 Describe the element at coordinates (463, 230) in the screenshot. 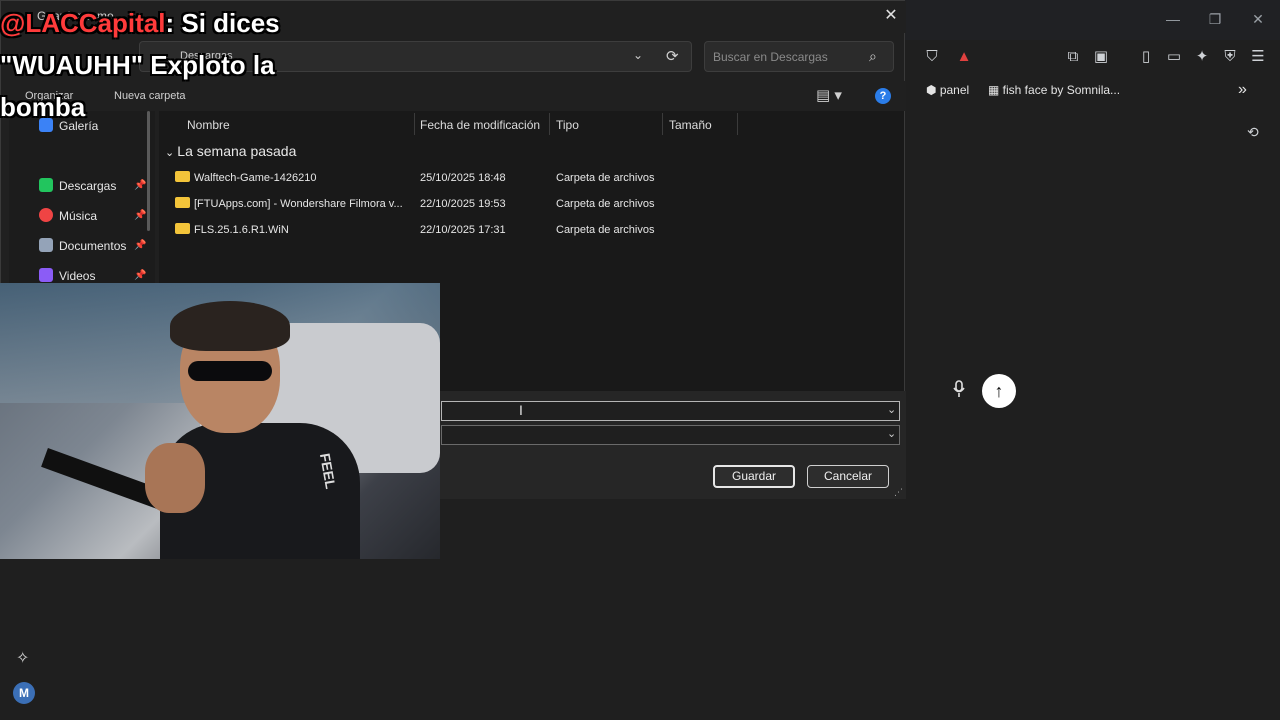

I see `file-date: 22/10/2025 17:31` at that location.